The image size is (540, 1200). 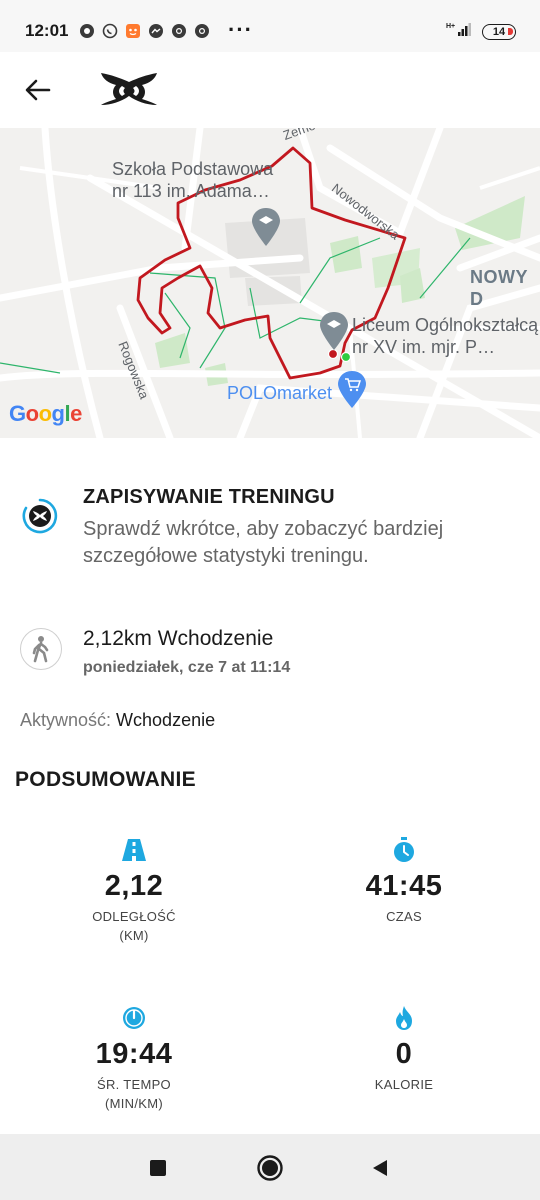 I want to click on whatsapp-icon, so click(x=109, y=30).